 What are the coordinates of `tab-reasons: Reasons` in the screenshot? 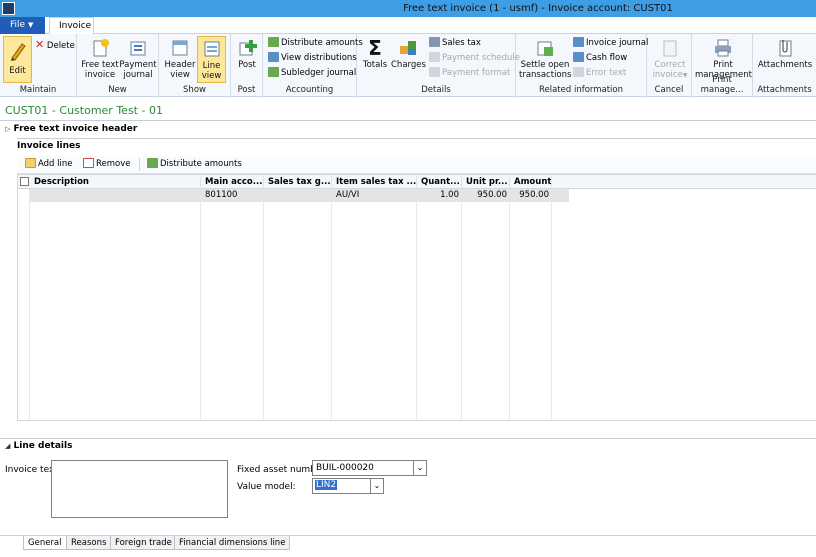 It's located at (89, 543).